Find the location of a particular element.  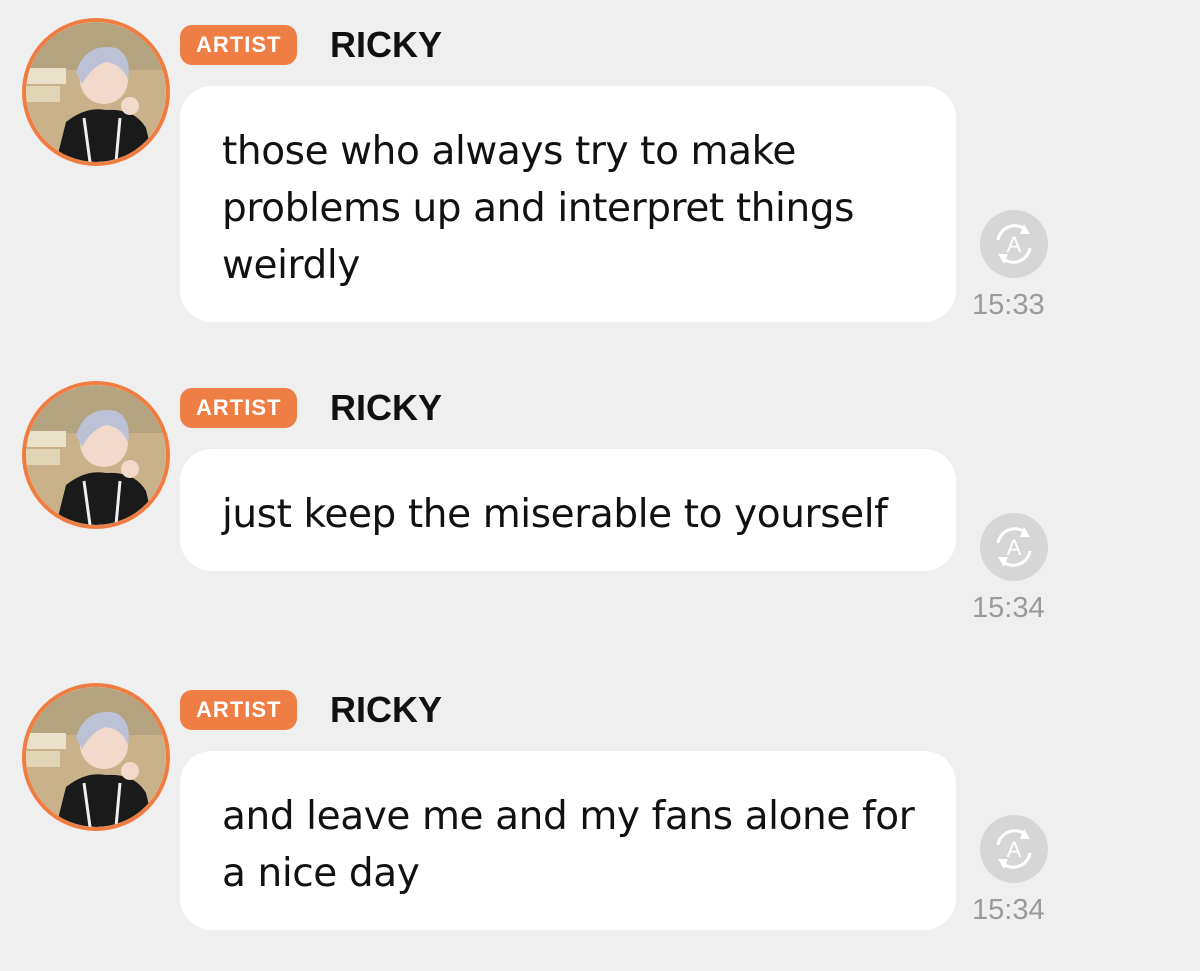

timestamp: 15:33 is located at coordinates (1008, 305).